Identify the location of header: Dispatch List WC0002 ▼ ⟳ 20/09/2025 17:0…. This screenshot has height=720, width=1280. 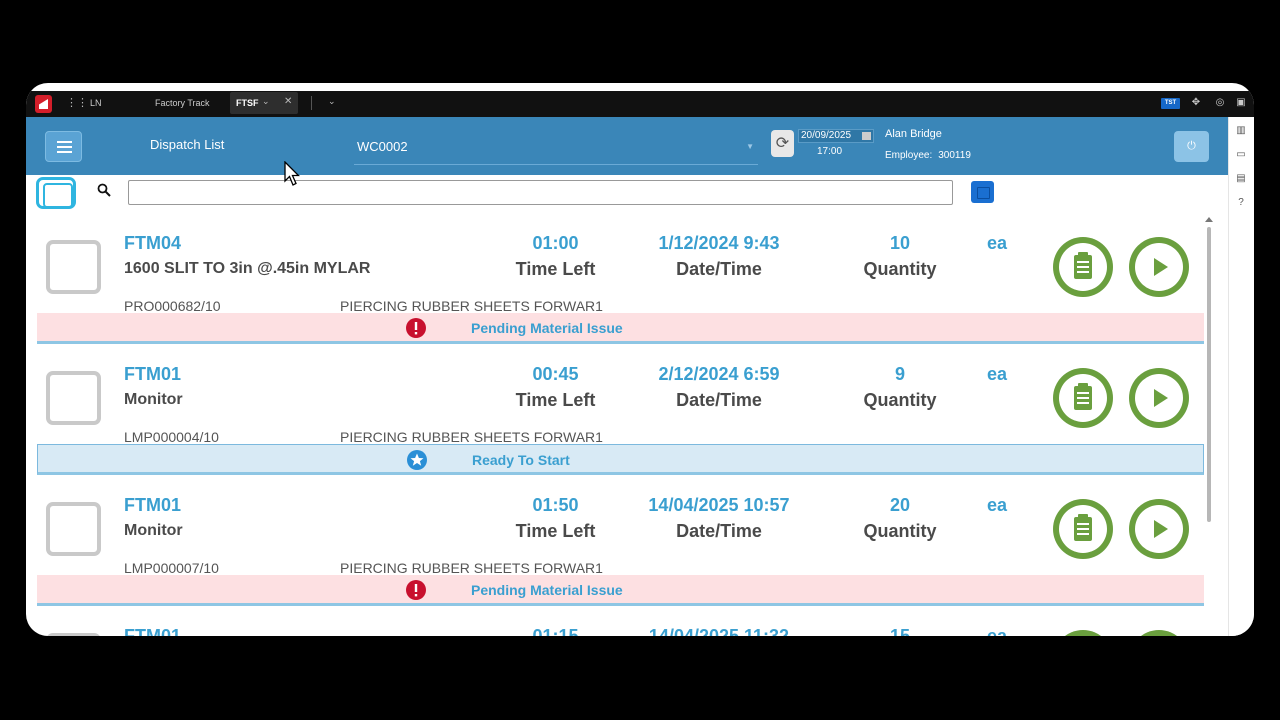
(627, 146).